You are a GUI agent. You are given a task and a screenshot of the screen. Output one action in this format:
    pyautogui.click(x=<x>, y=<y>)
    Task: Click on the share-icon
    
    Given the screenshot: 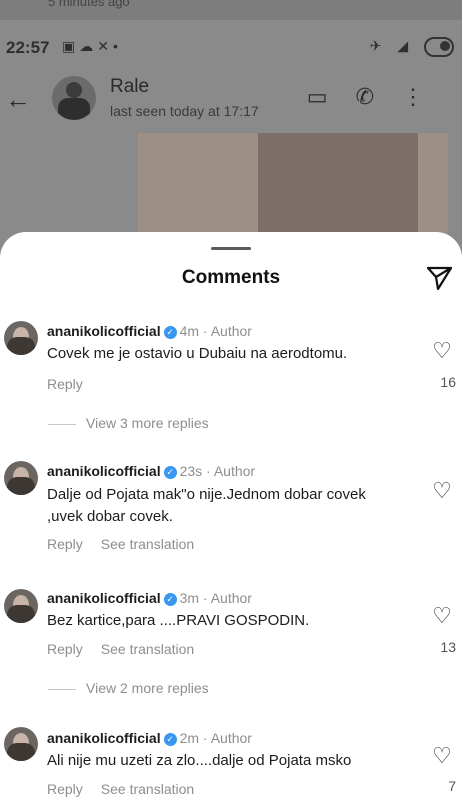 What is the action you would take?
    pyautogui.click(x=439, y=277)
    